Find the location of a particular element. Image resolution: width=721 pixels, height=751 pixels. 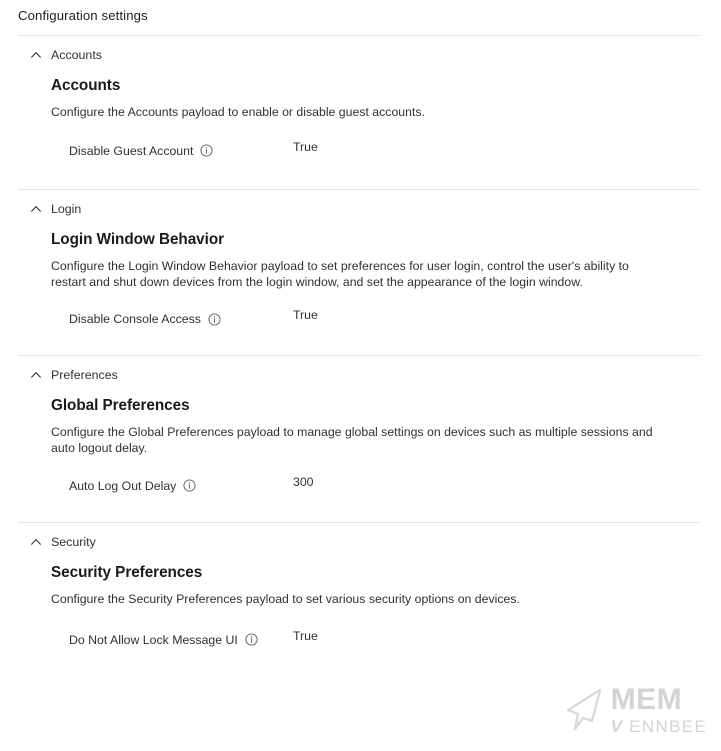

section-name: Login is located at coordinates (66, 208).